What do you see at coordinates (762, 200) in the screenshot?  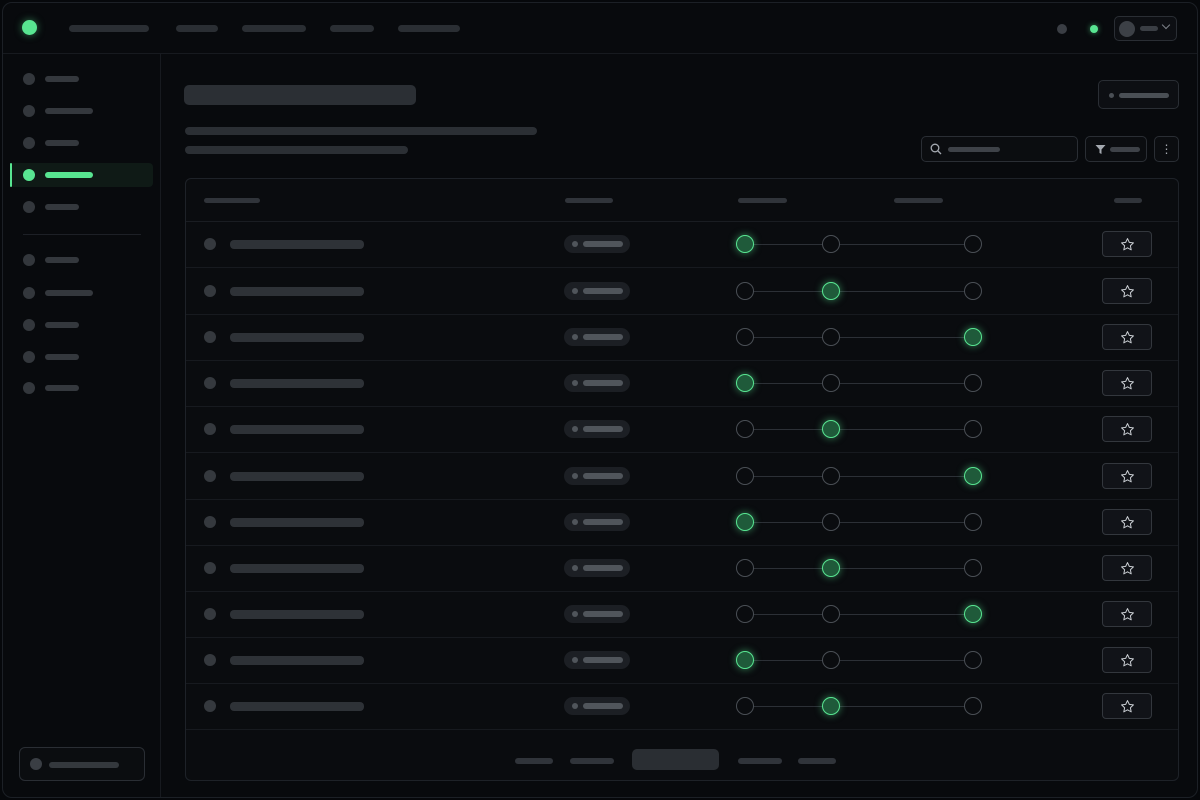 I see `column-header-progress-start` at bounding box center [762, 200].